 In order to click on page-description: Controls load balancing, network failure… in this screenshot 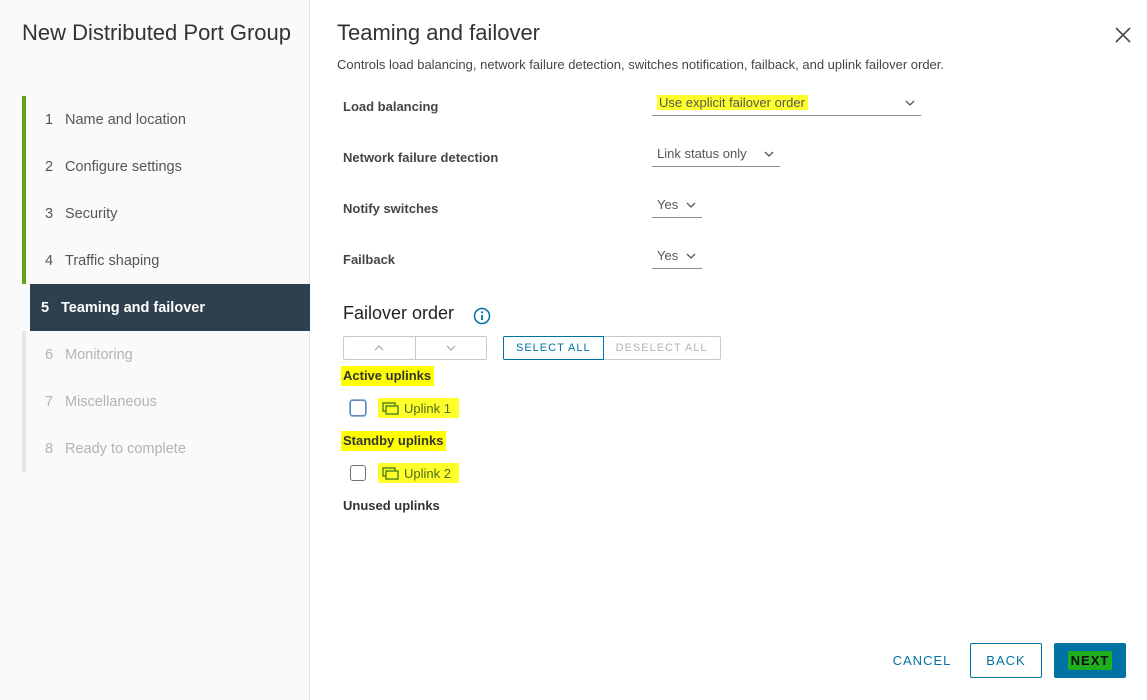, I will do `click(641, 64)`.